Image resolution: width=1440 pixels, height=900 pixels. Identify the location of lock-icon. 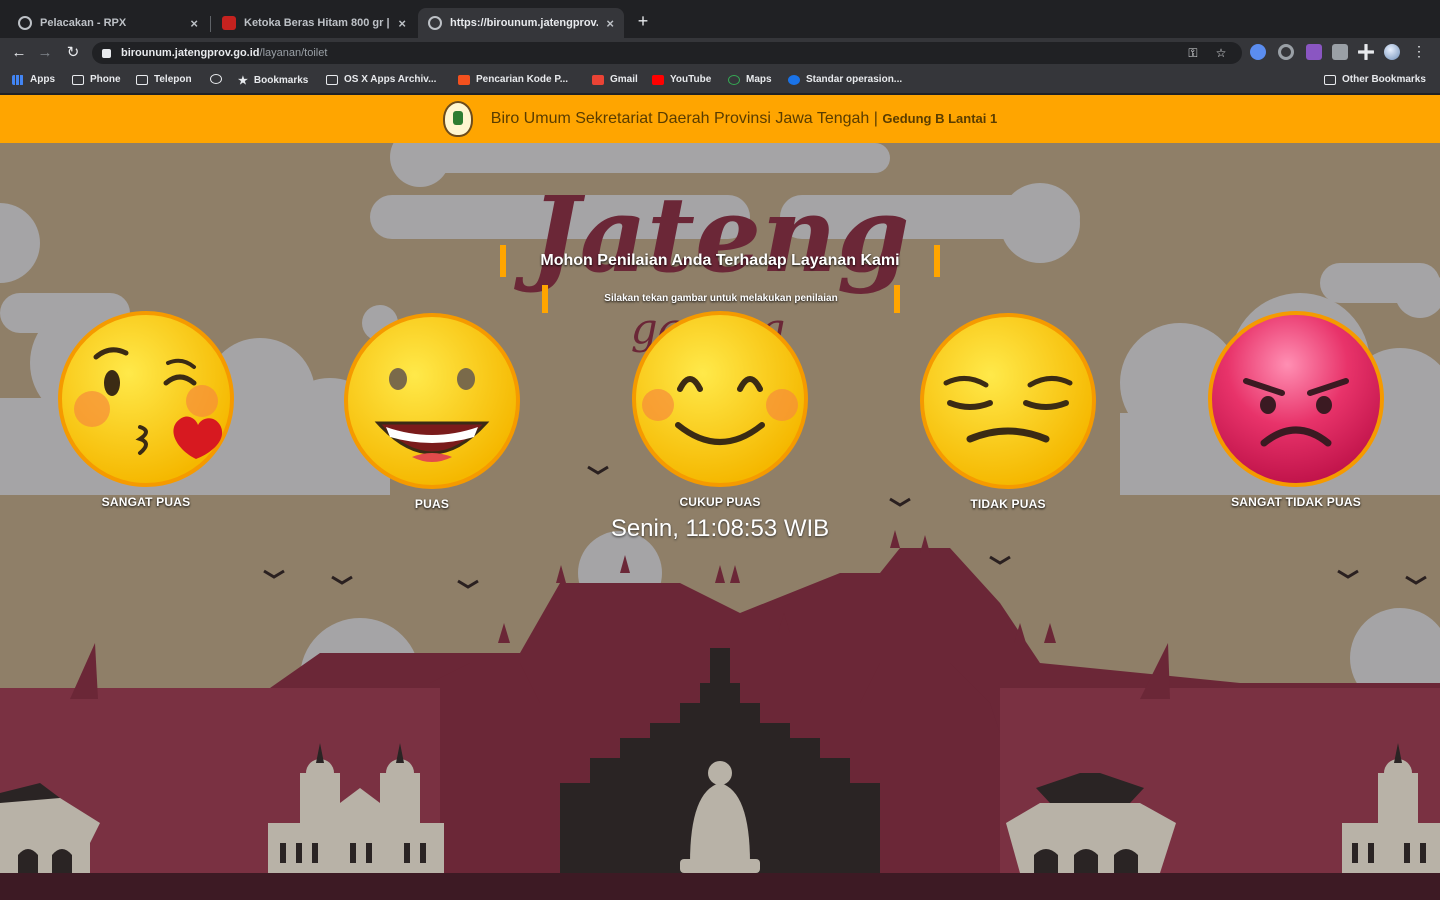
(106, 53).